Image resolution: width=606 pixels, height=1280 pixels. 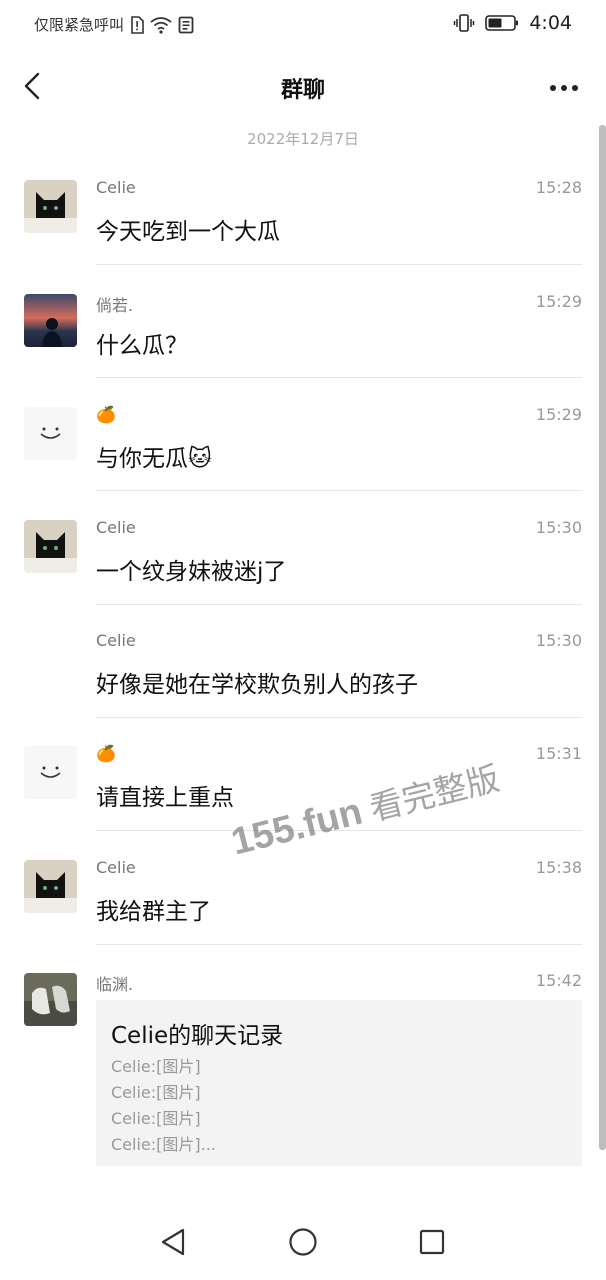 I want to click on message-time: 15:38, so click(x=558, y=867).